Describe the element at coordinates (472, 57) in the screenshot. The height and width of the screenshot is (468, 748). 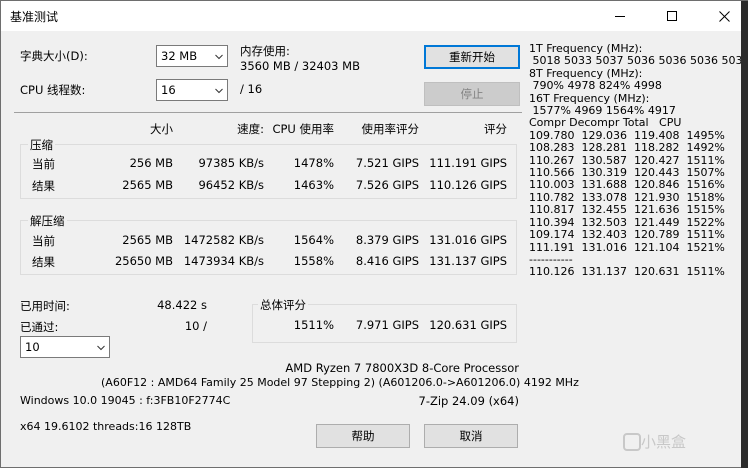
I see `restart-button: 重新开始` at that location.